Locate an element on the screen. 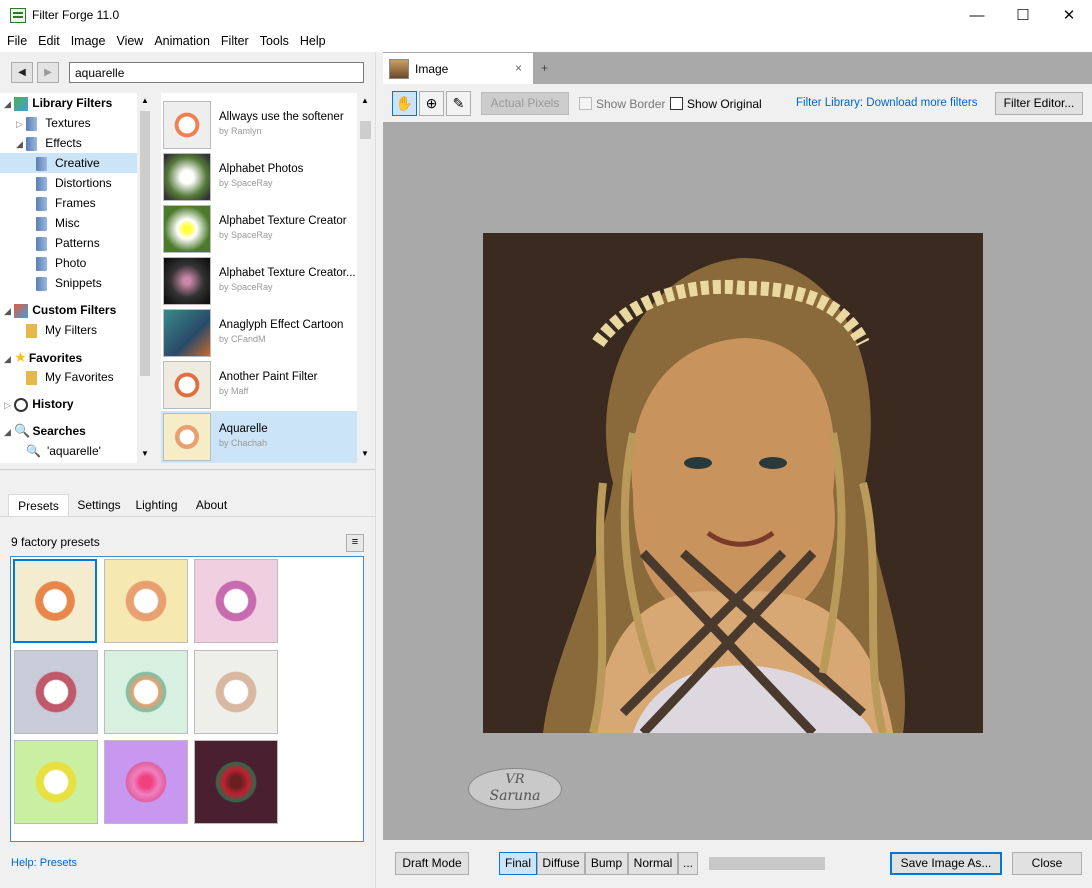  checkbox-icon is located at coordinates (676, 103).